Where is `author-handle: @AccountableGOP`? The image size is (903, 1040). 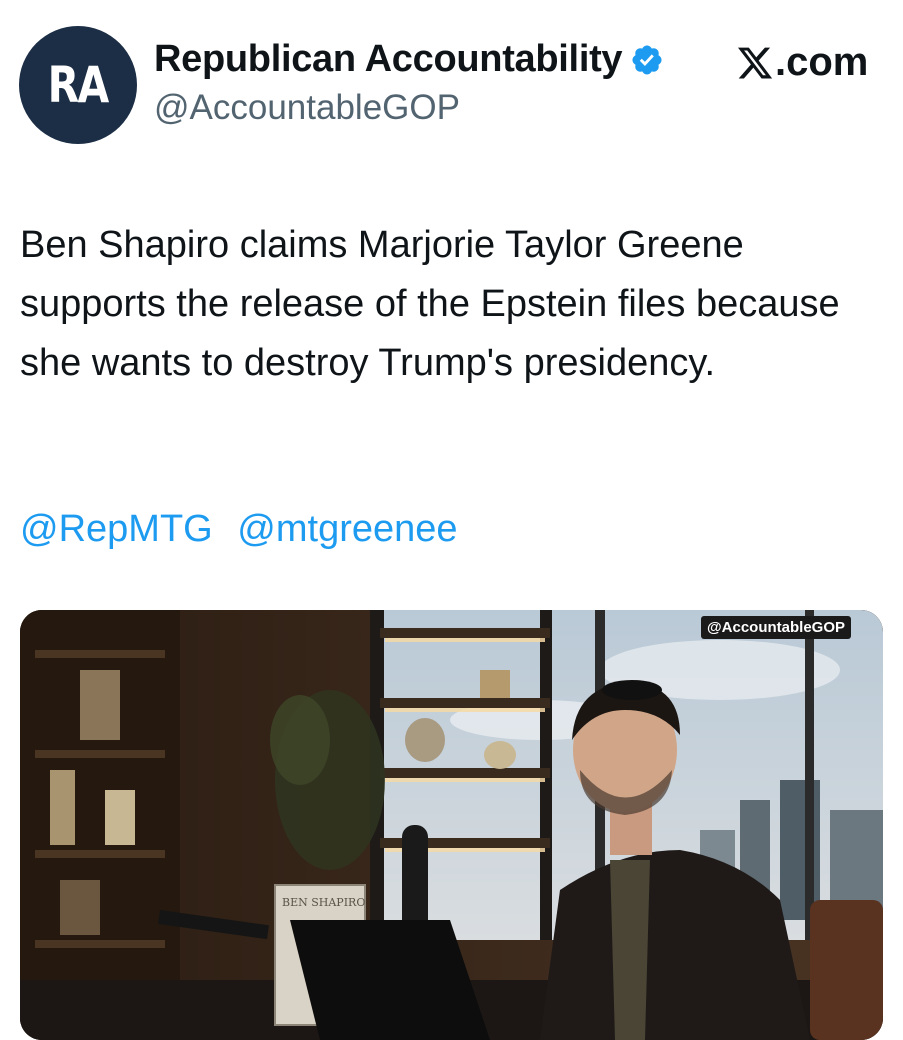
author-handle: @AccountableGOP is located at coordinates (307, 108).